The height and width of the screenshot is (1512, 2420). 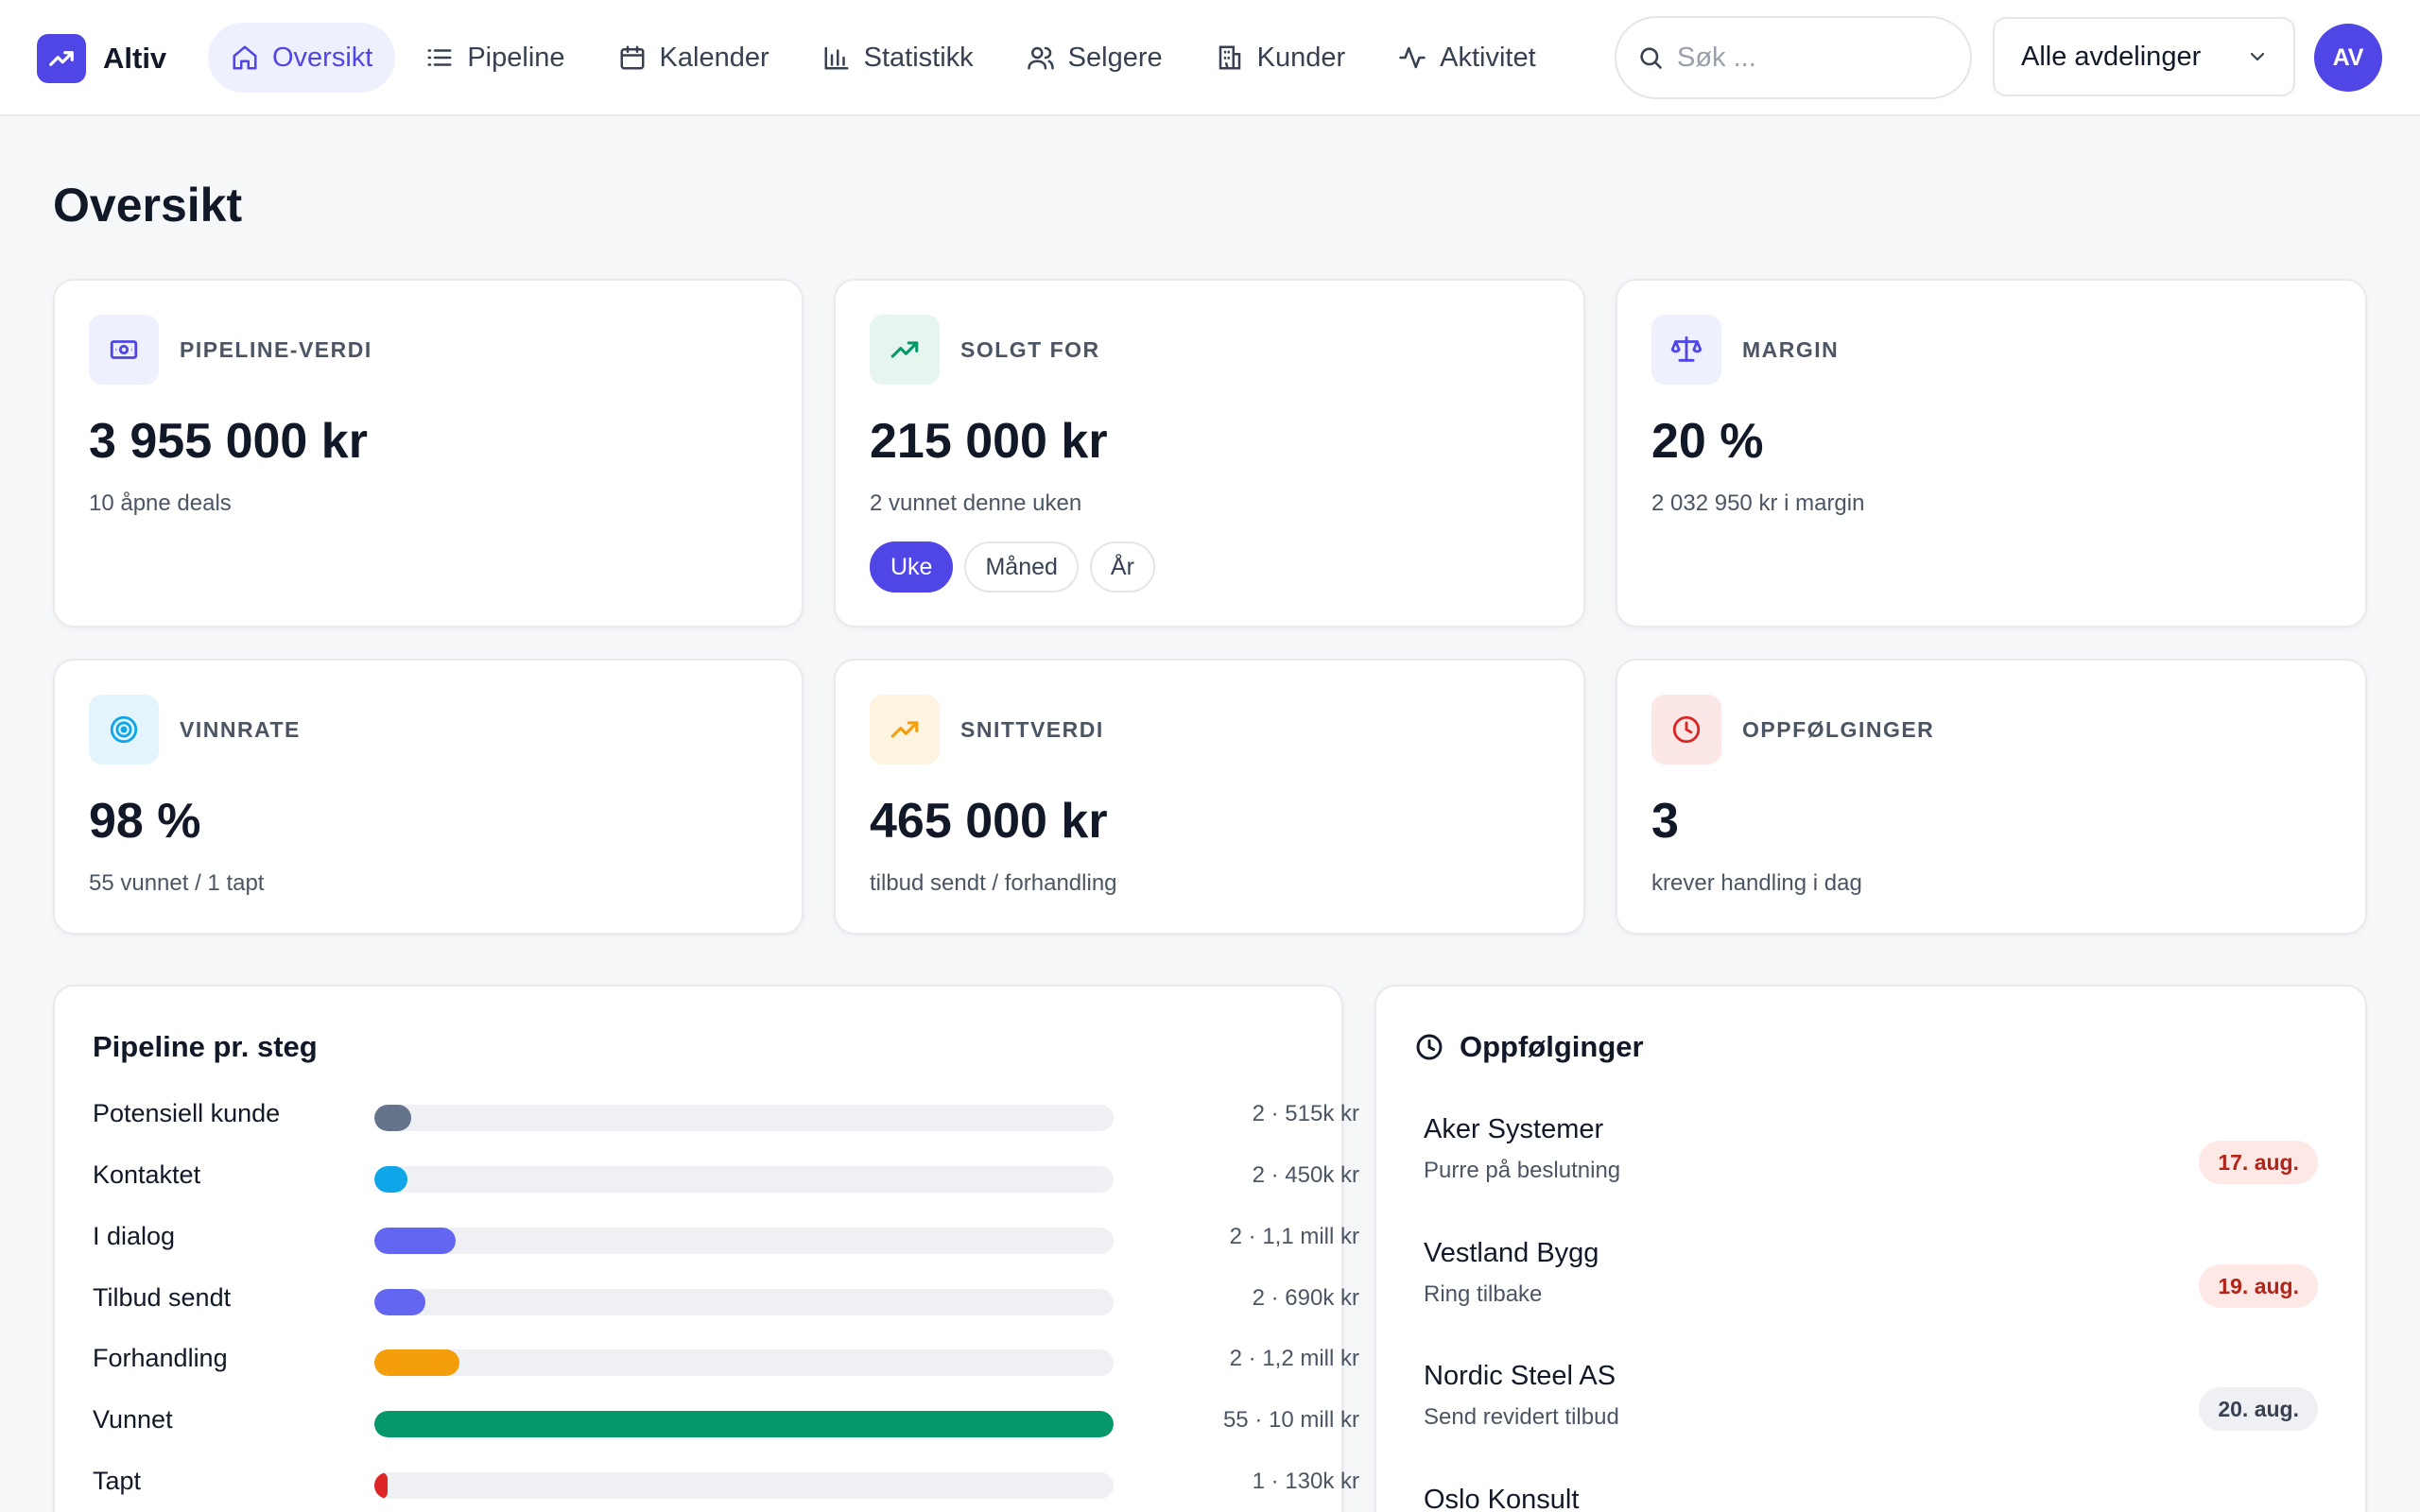 I want to click on followup-item: Aker Systemer Purre på beslutning 17. aug., so click(x=1871, y=1156).